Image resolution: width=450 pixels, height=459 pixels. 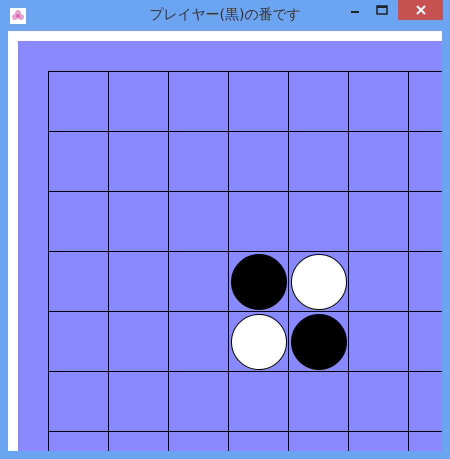 What do you see at coordinates (18, 16) in the screenshot?
I see `flower-icon` at bounding box center [18, 16].